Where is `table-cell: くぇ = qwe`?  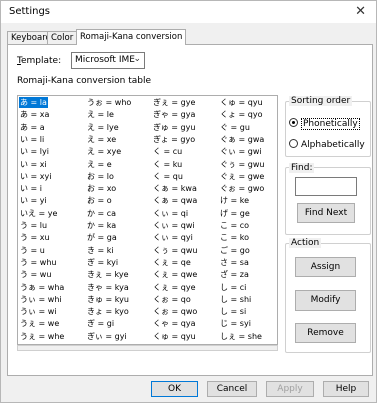 table-cell: くぇ = qwe is located at coordinates (175, 274).